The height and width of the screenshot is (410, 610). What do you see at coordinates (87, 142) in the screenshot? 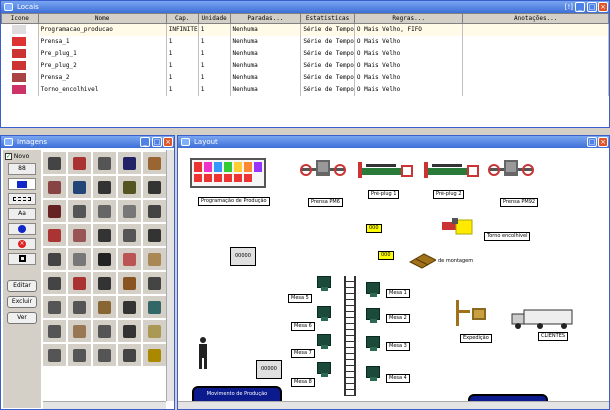
I see `imagens-title-bar: Imagens _ □ ×` at bounding box center [87, 142].